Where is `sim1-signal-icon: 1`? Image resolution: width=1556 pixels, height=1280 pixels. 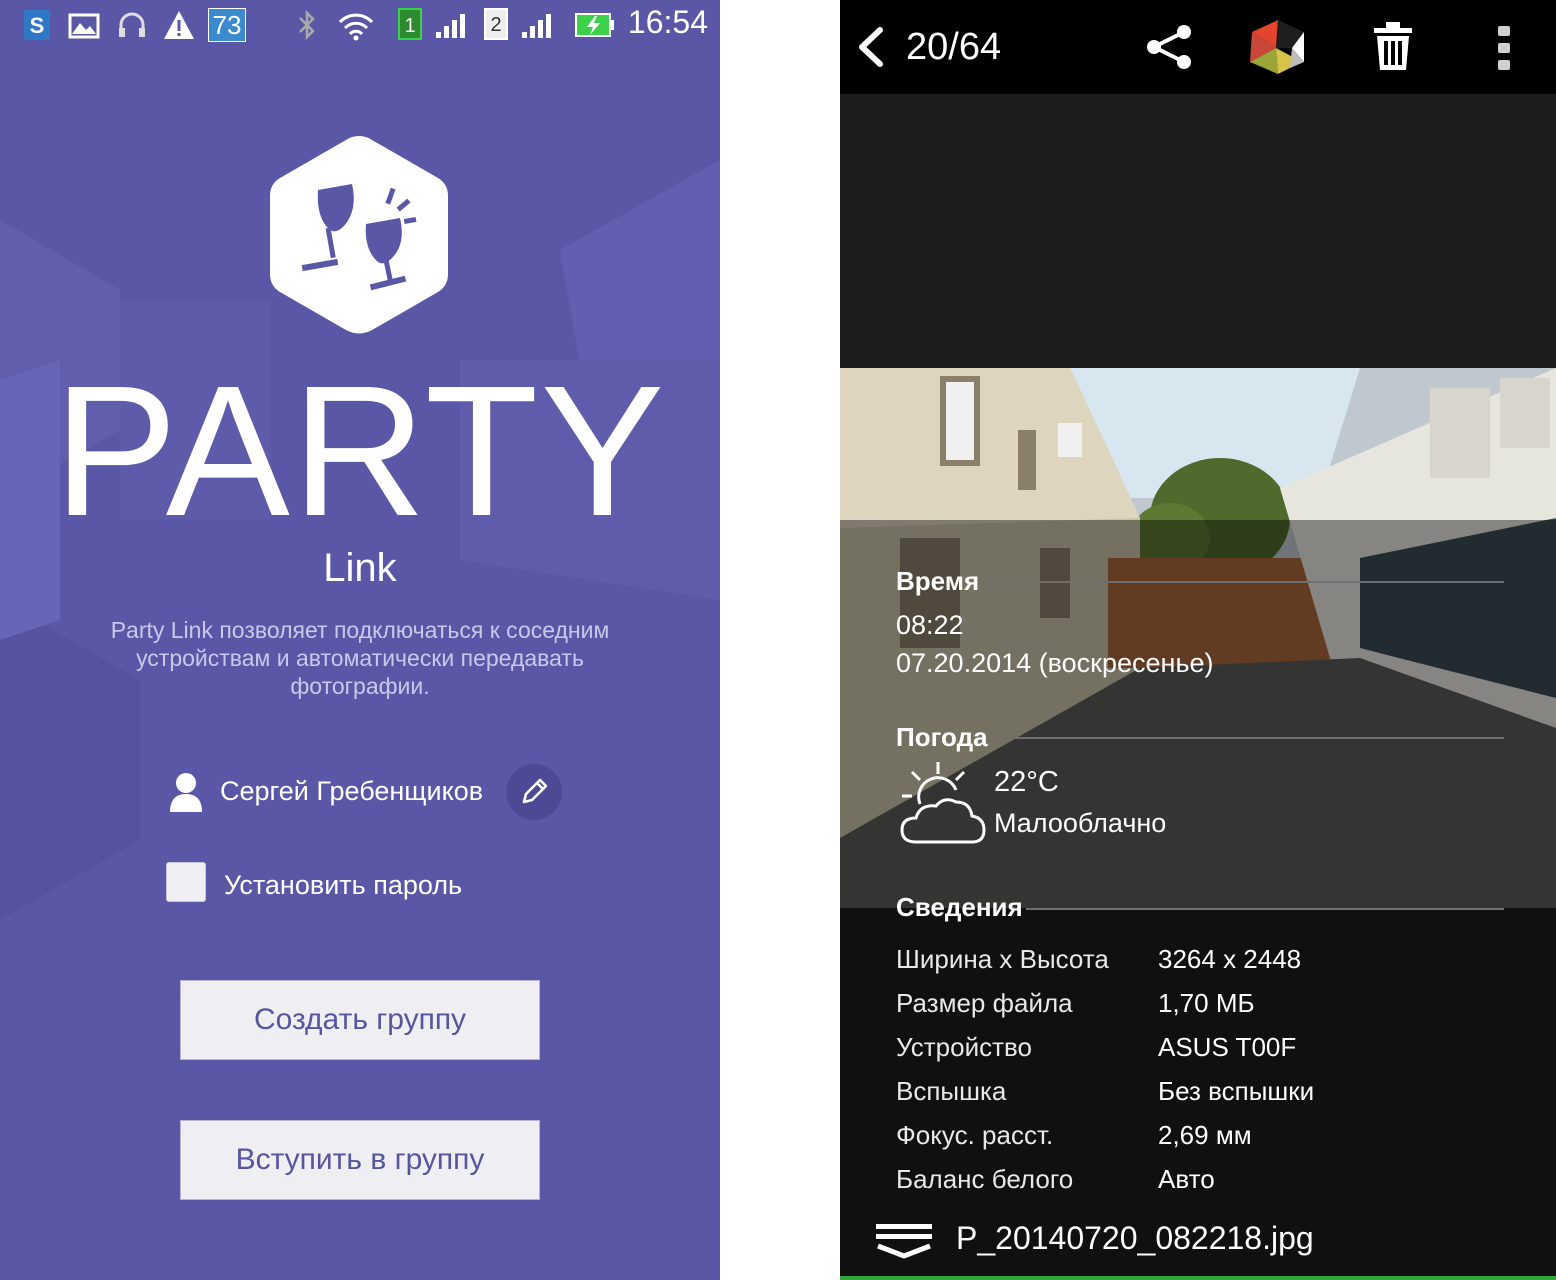 sim1-signal-icon: 1 is located at coordinates (434, 25).